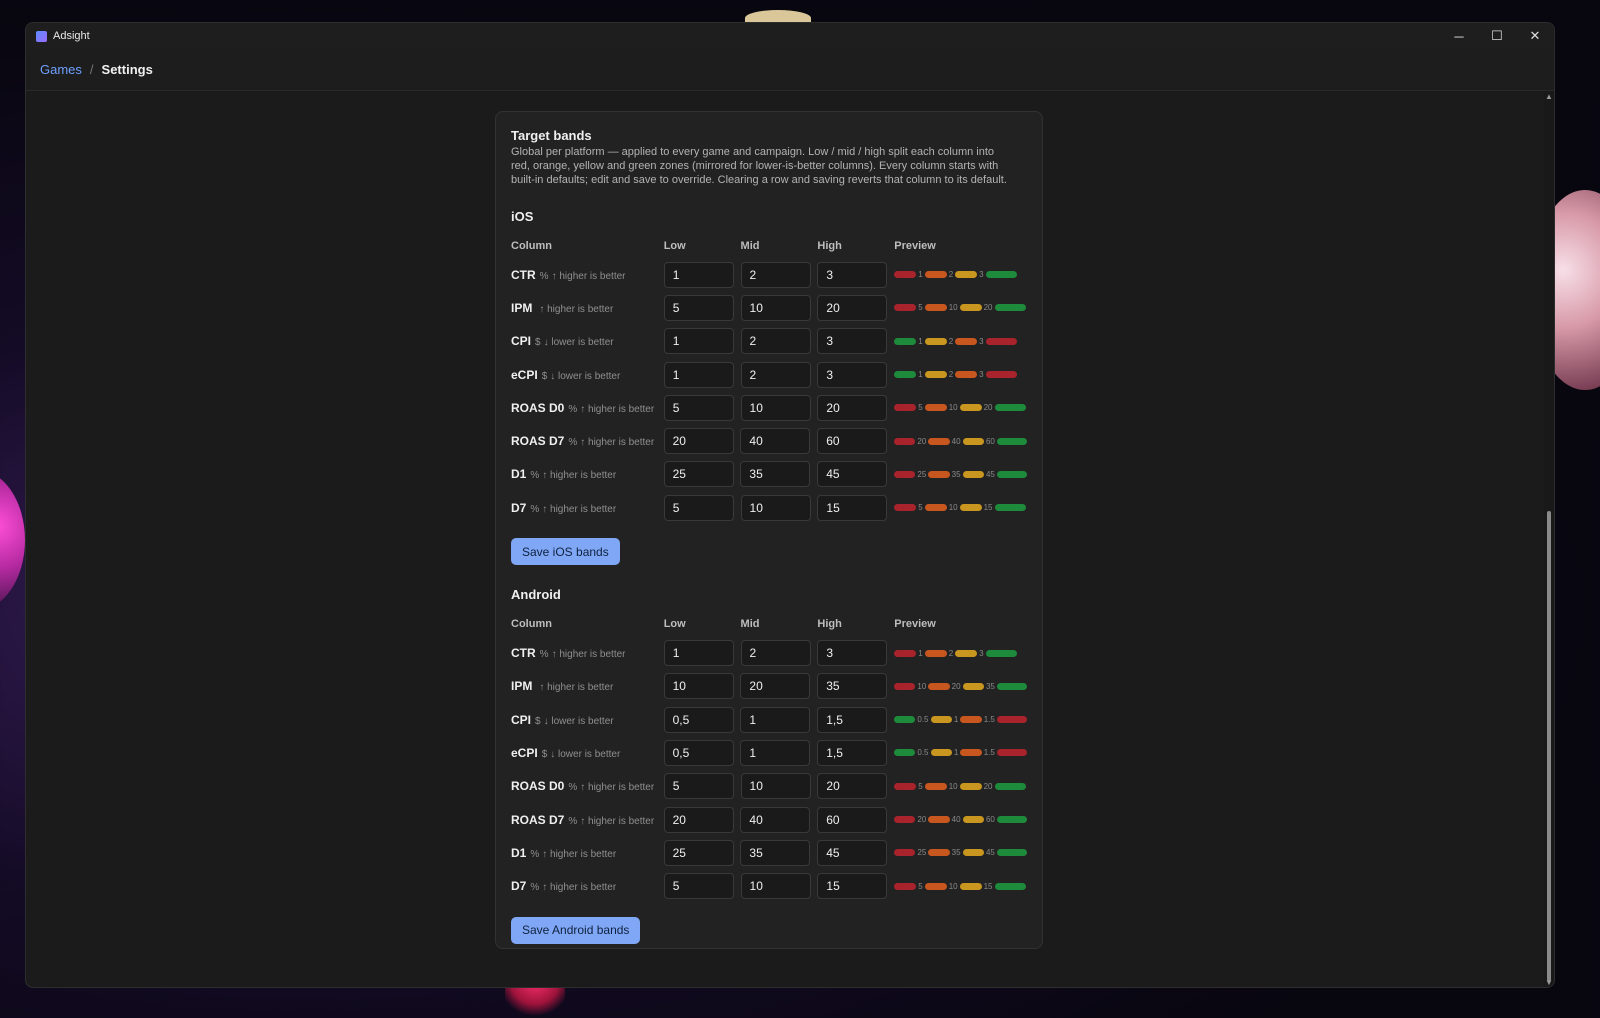 The image size is (1600, 1018). Describe the element at coordinates (904, 720) in the screenshot. I see `green-band-pill` at that location.